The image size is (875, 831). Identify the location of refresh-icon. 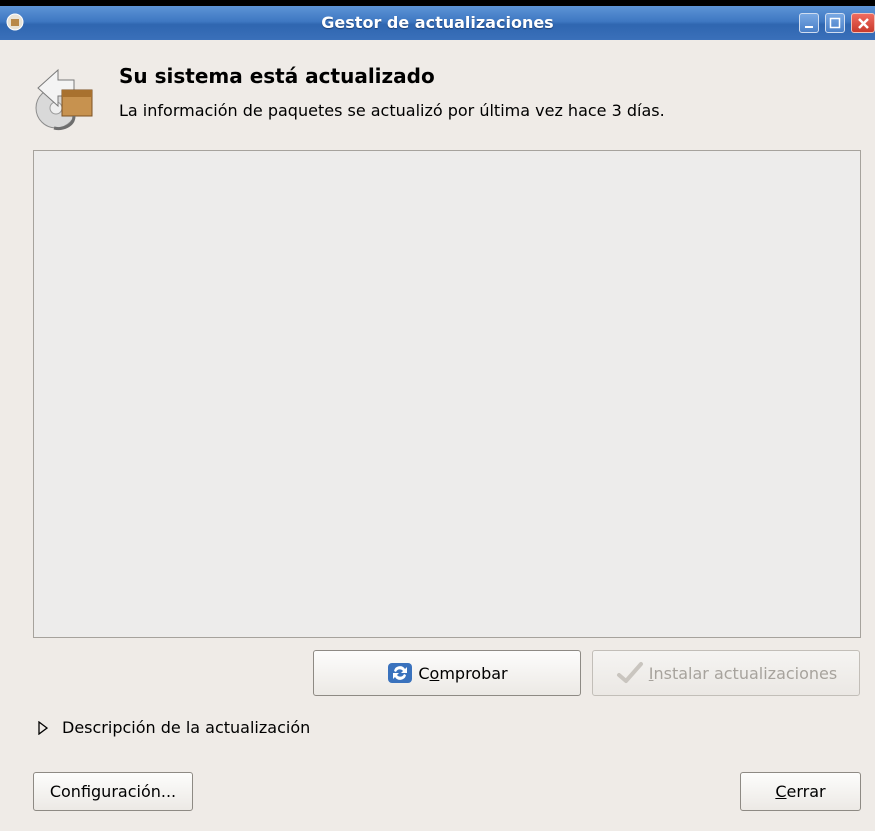
(400, 673).